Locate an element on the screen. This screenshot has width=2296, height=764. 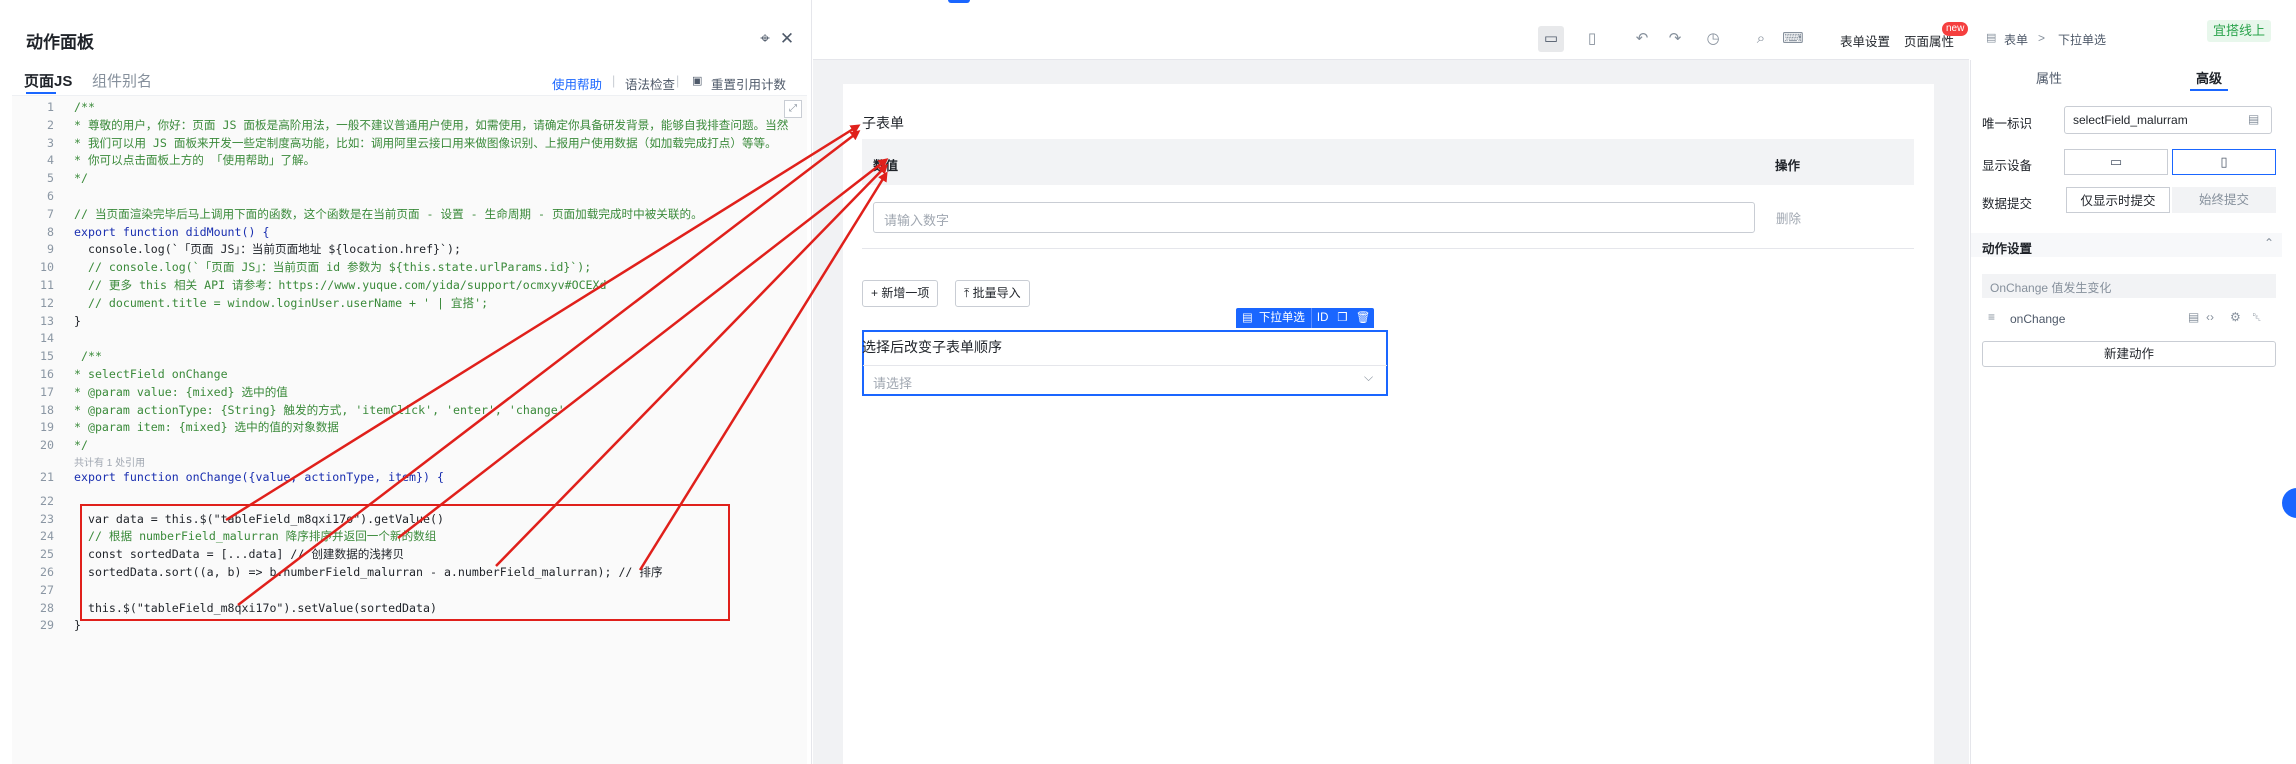
keyboard-icon: ⌨ is located at coordinates (1793, 39).